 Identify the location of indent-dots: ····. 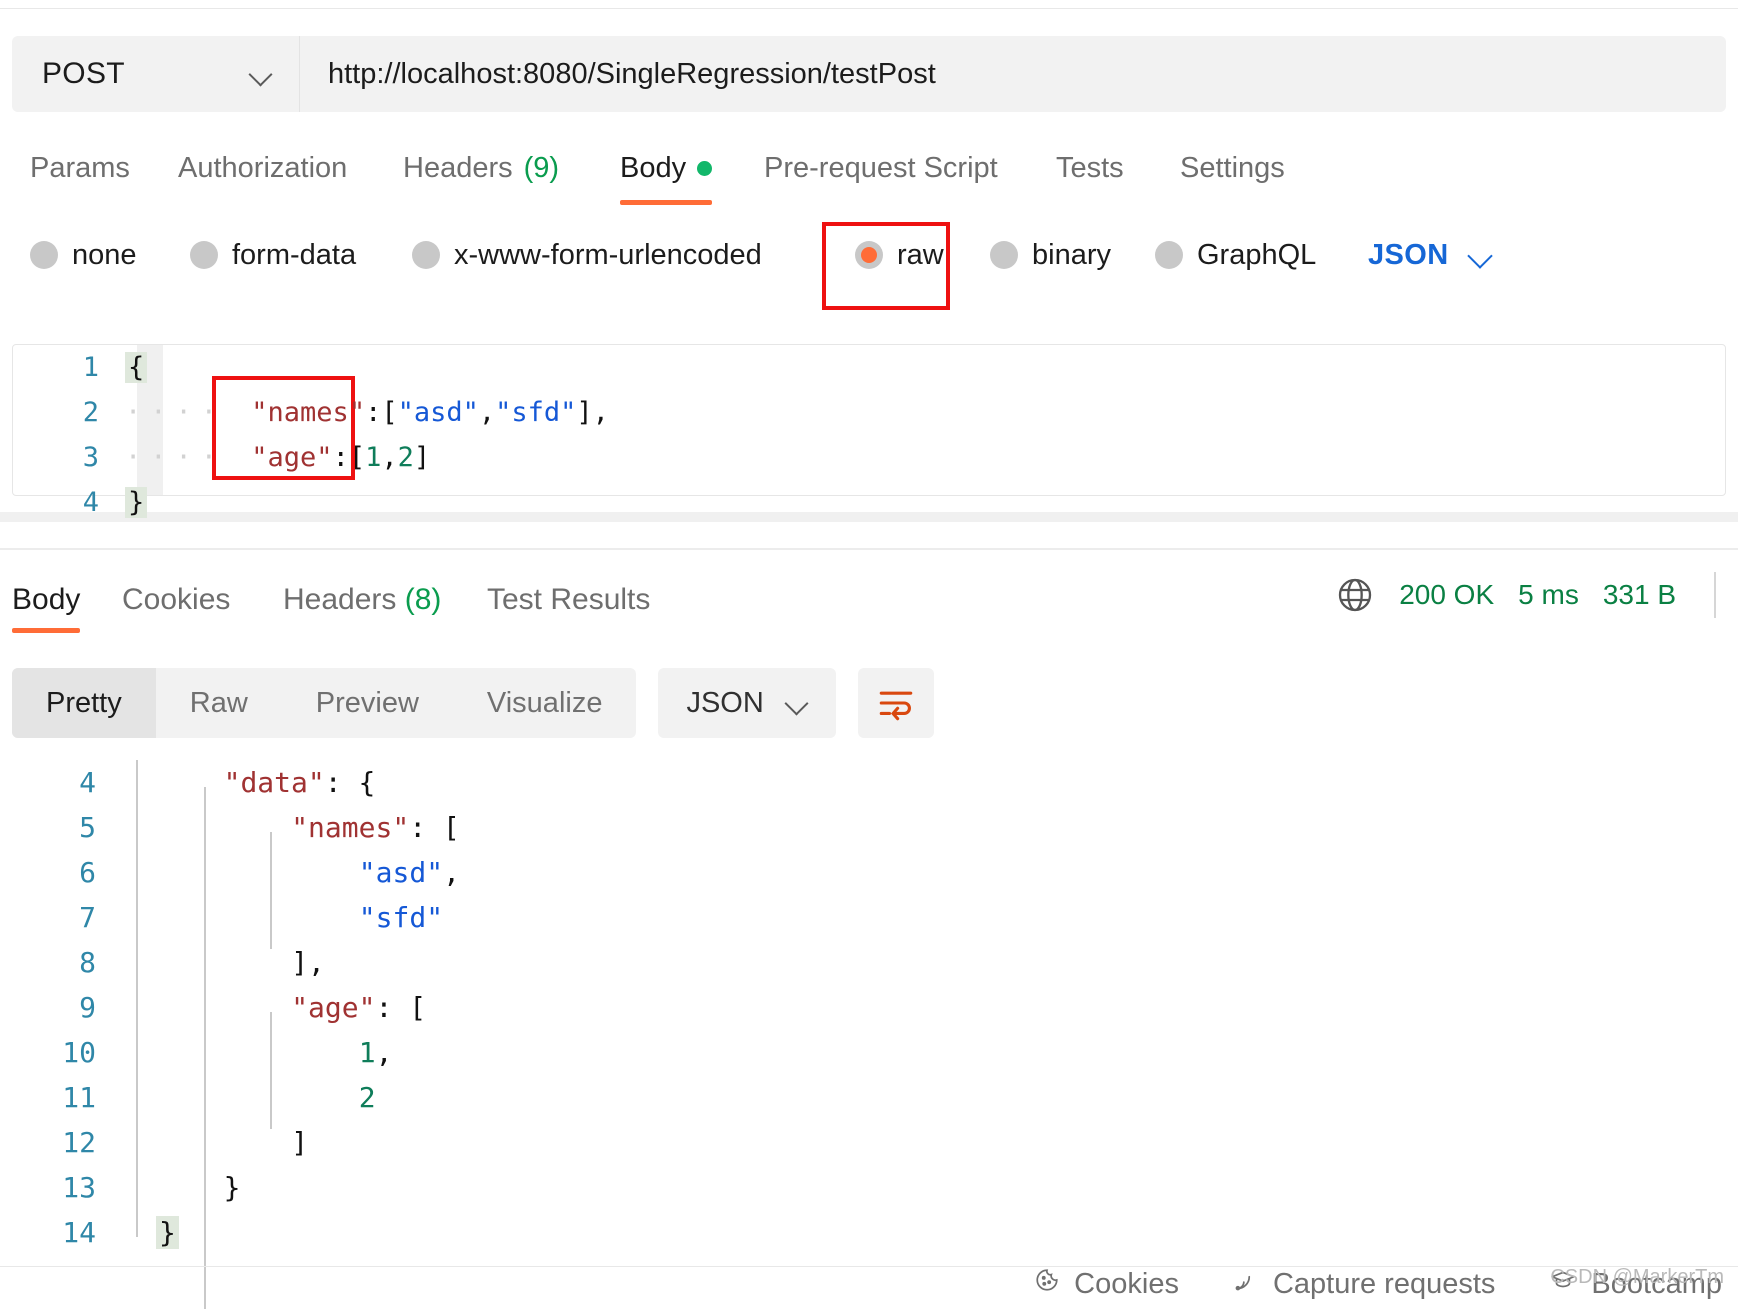
(188, 412).